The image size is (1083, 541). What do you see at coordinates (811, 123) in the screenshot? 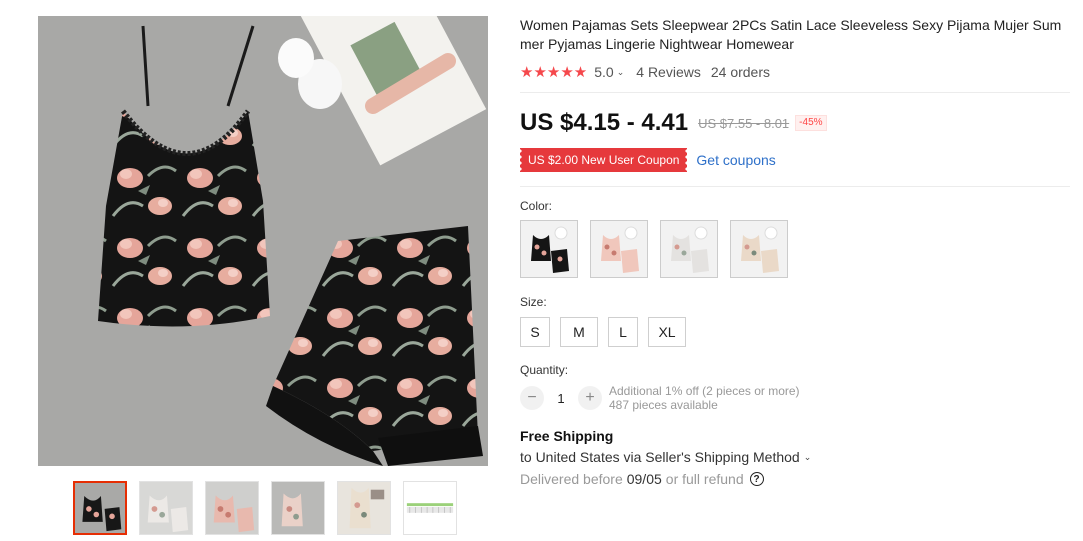
I see `discount-badge: -45%` at bounding box center [811, 123].